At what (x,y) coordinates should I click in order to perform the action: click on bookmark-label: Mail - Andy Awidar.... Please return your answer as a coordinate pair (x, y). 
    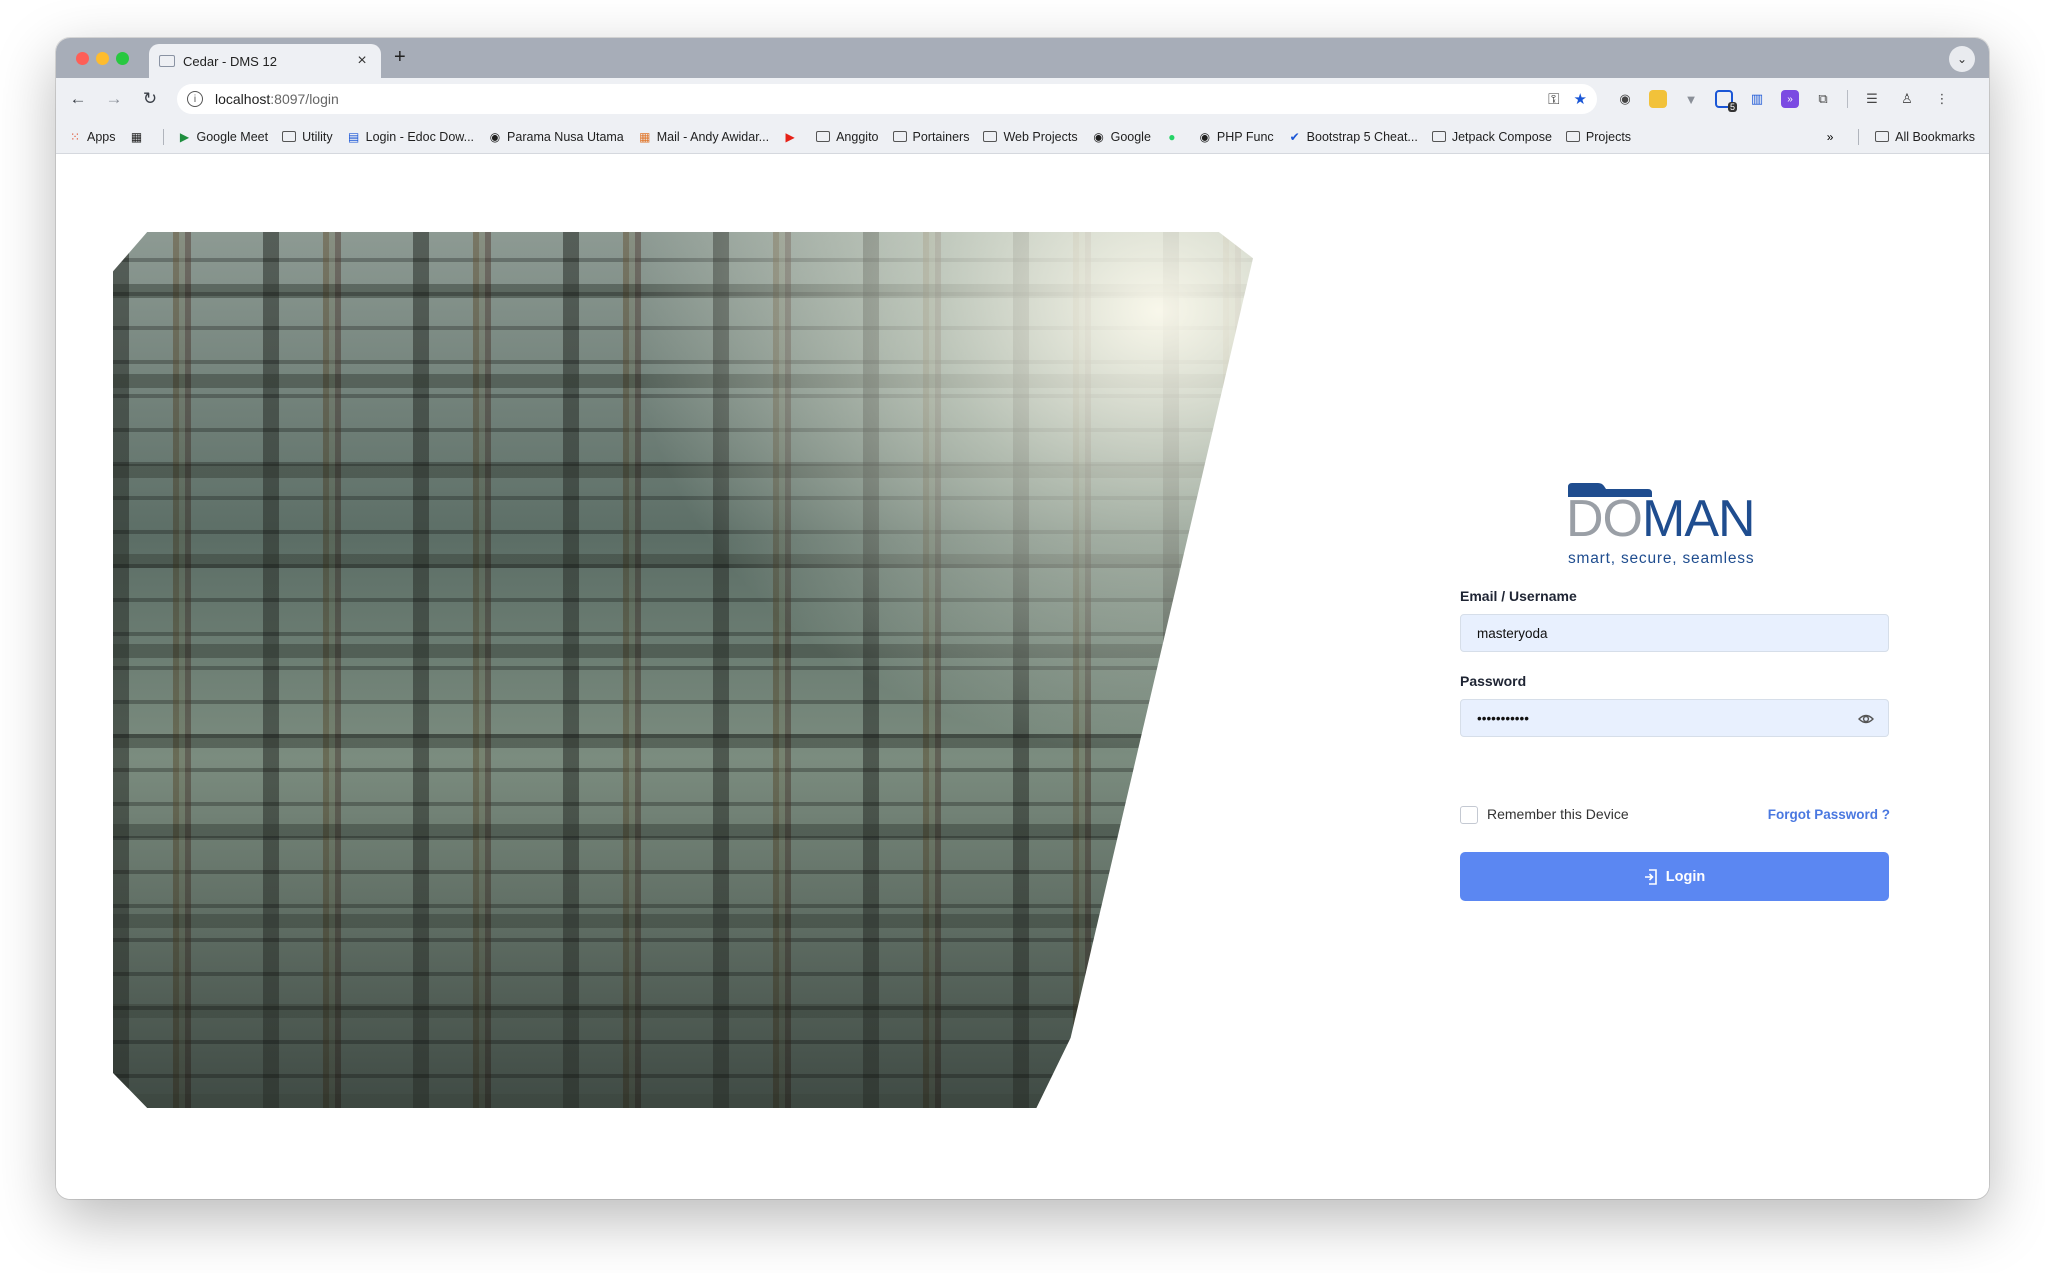
    Looking at the image, I should click on (713, 136).